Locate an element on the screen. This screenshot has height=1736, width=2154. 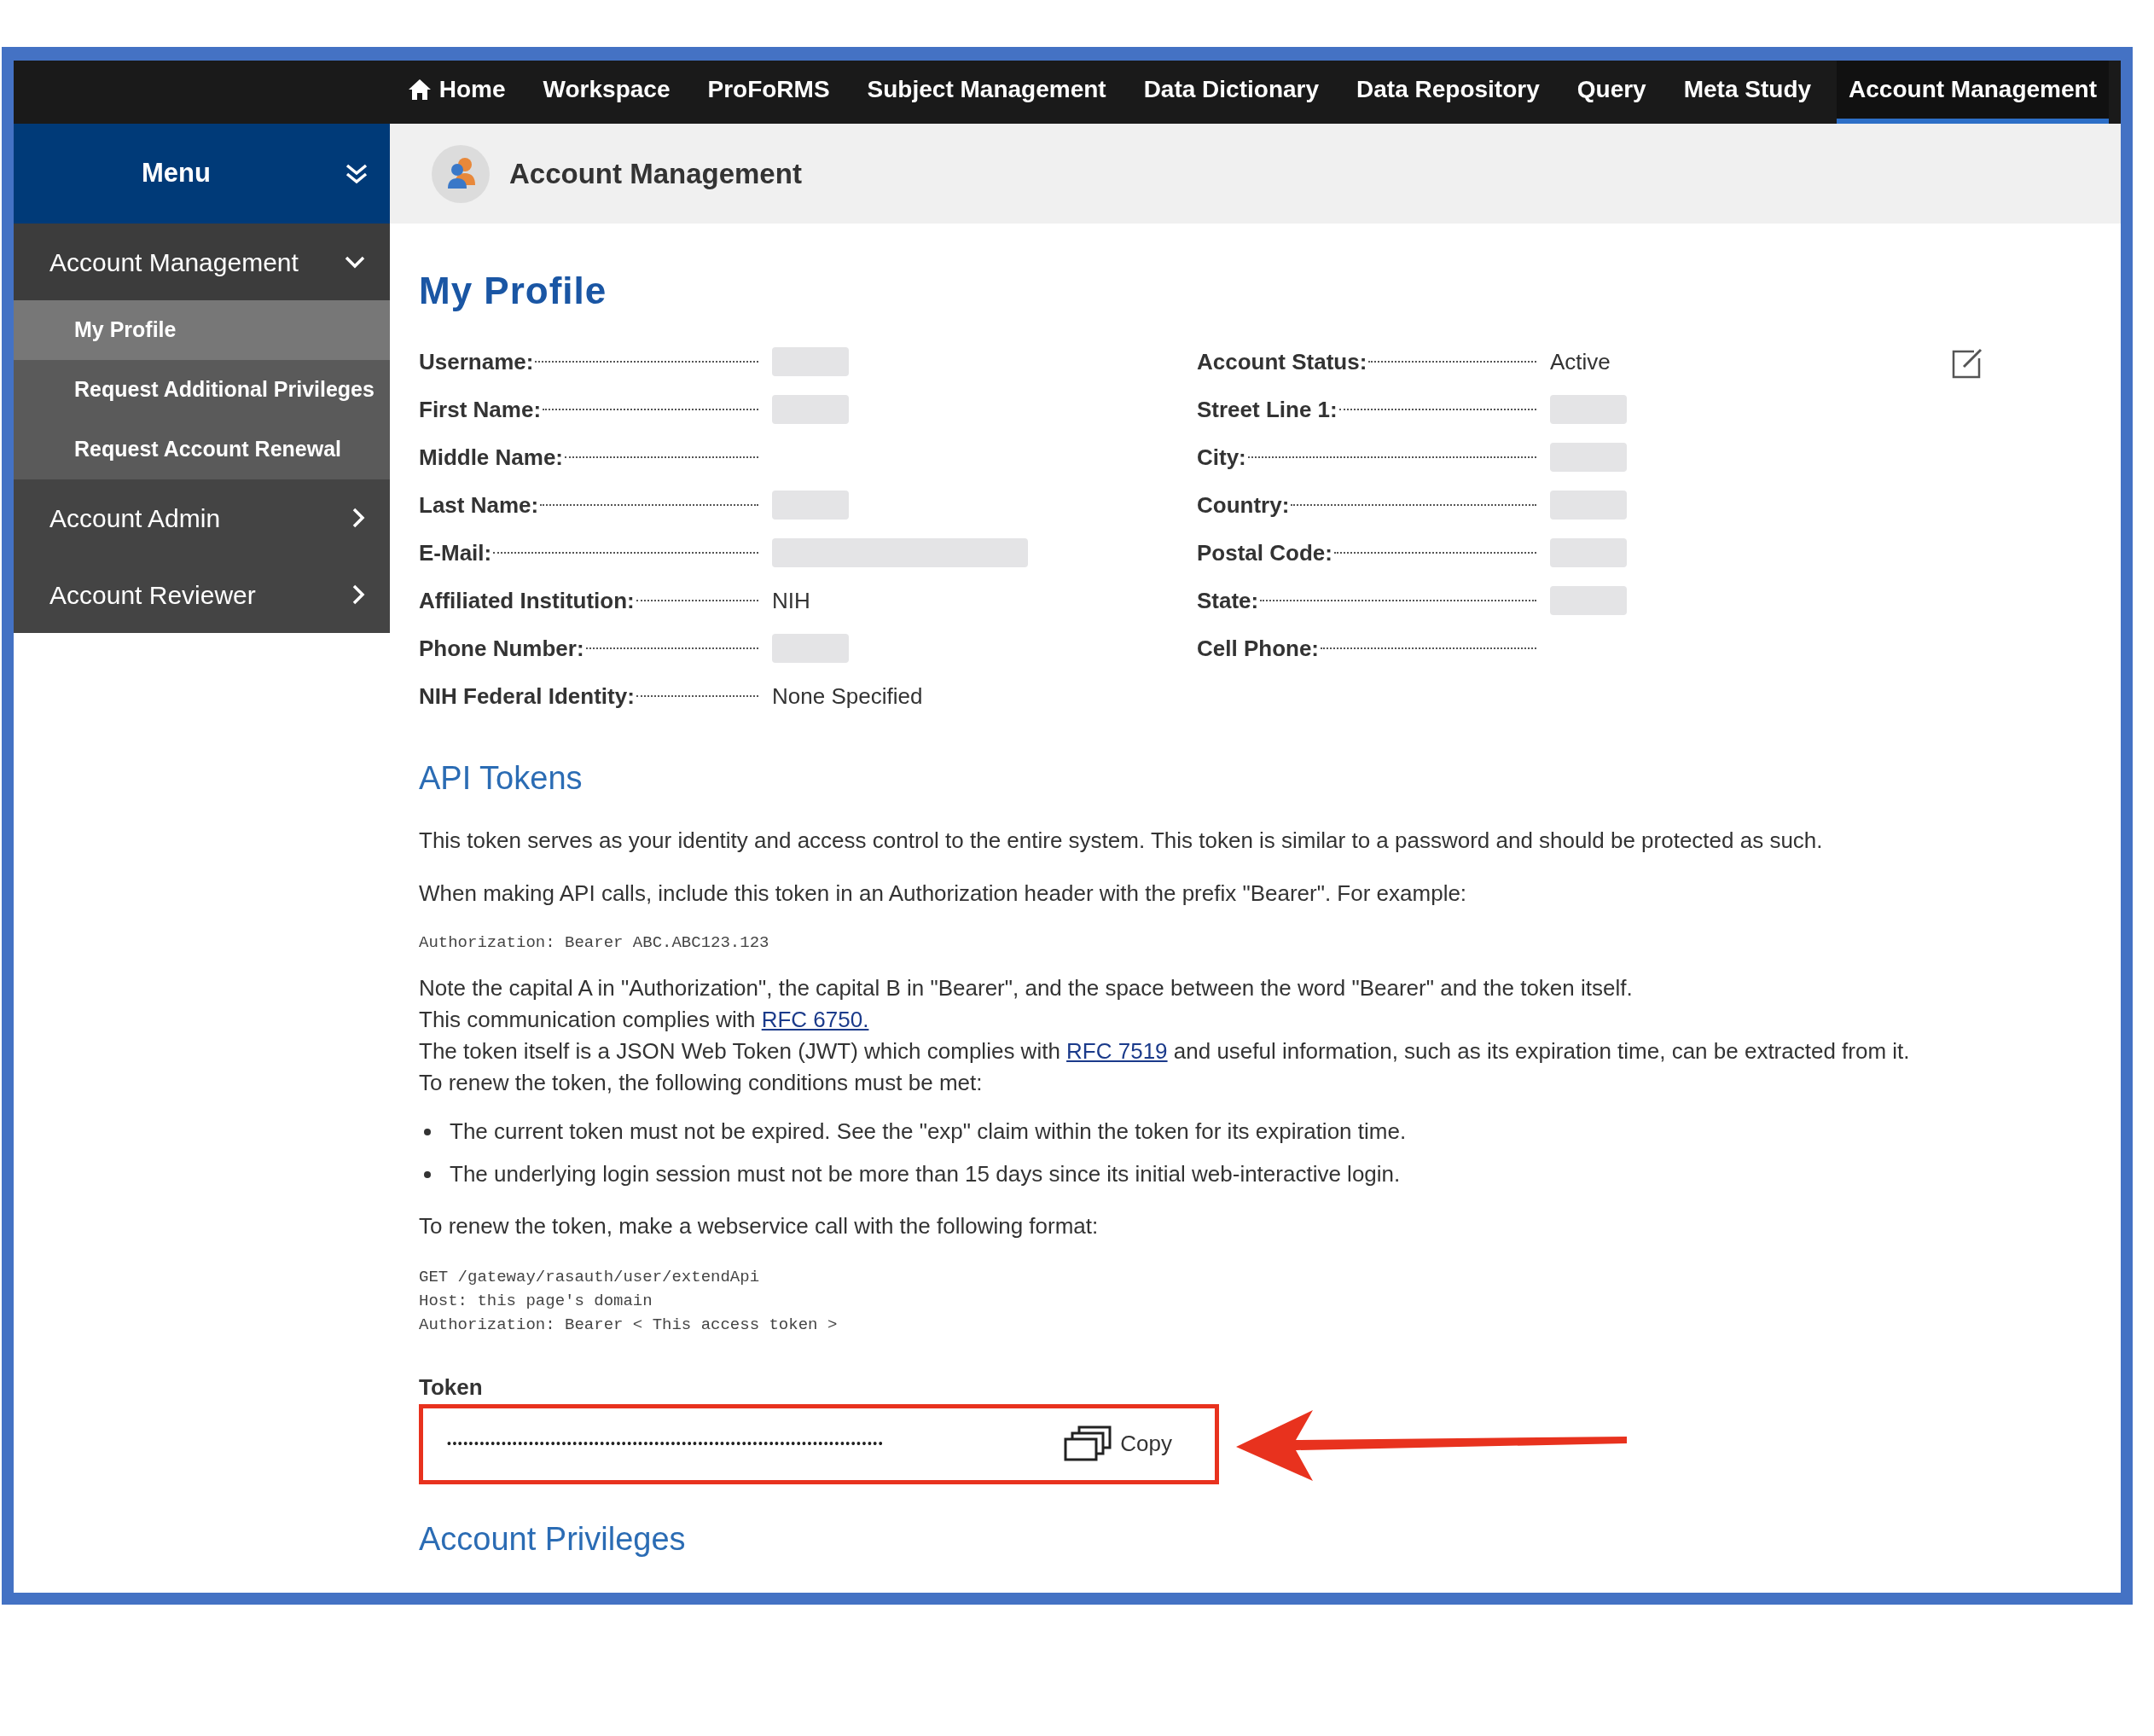
copy-icon is located at coordinates (1089, 1444).